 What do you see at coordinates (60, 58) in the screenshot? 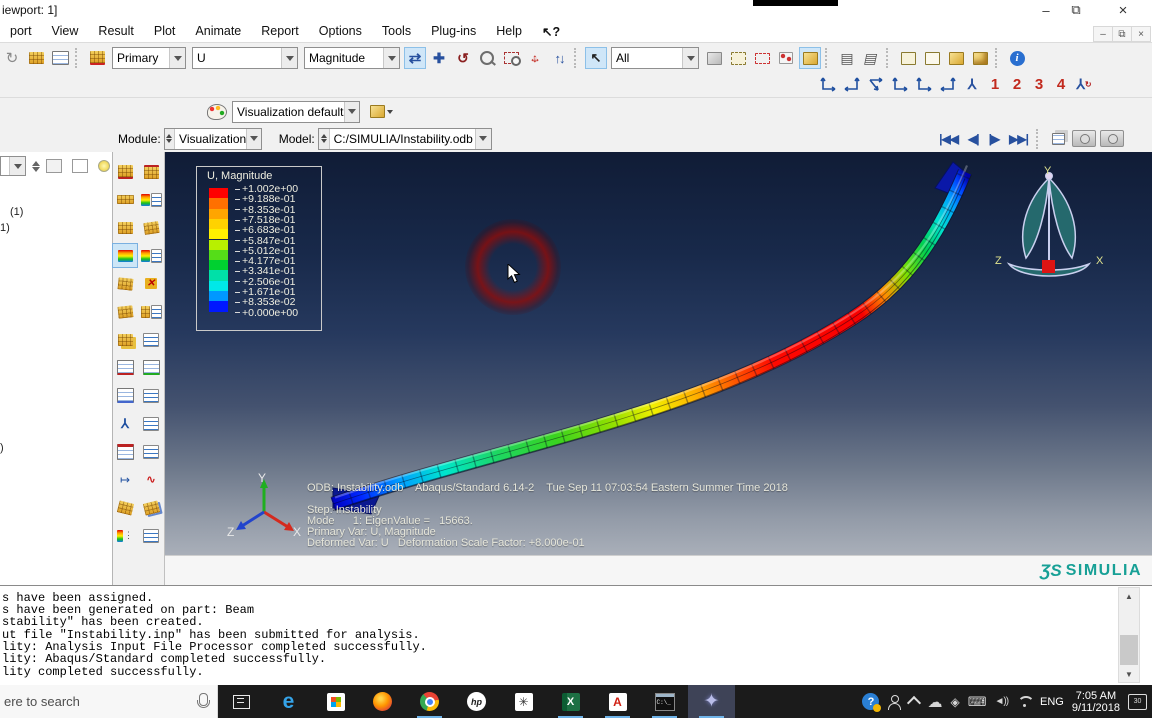
I see `viewport-manager-icon` at bounding box center [60, 58].